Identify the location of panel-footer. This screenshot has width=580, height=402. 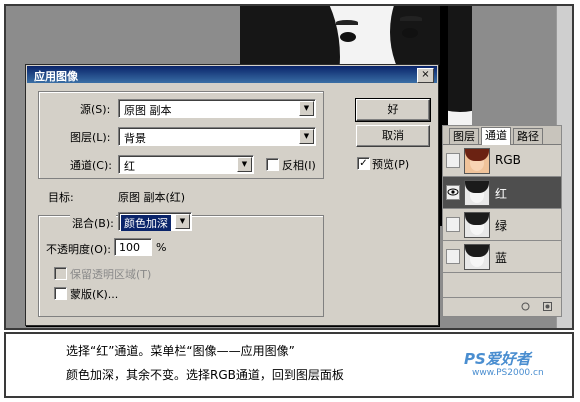
(502, 306).